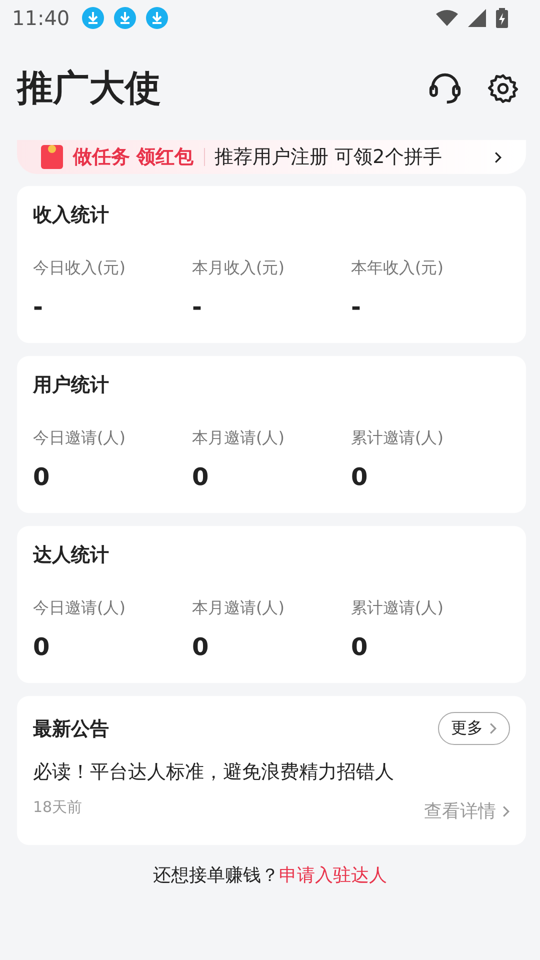  Describe the element at coordinates (79, 268) in the screenshot. I see `stat-label: 今日收入(元)` at that location.